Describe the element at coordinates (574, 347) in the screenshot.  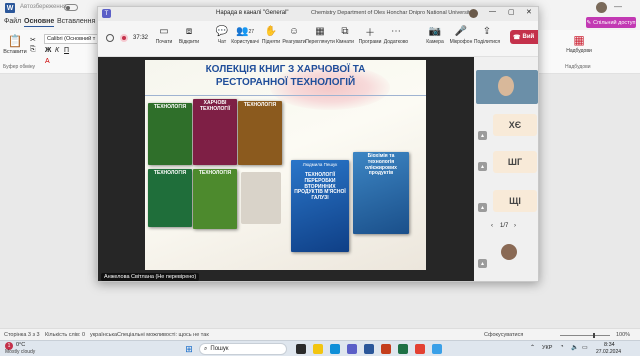
I see `volume-icon: 🔈` at that location.